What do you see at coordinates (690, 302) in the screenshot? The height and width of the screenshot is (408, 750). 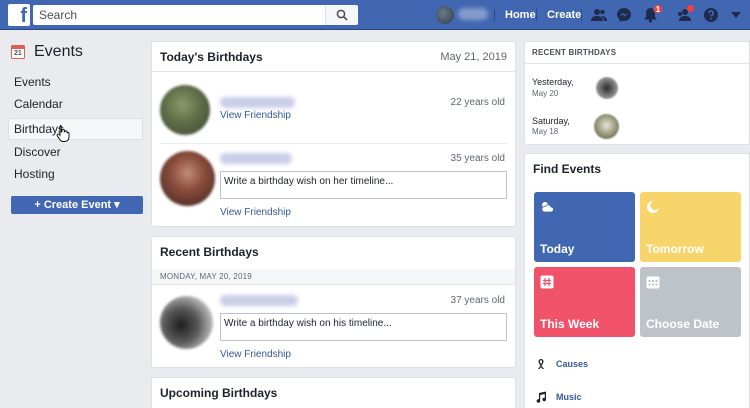 I see `tile-choose-date: Choose Date` at bounding box center [690, 302].